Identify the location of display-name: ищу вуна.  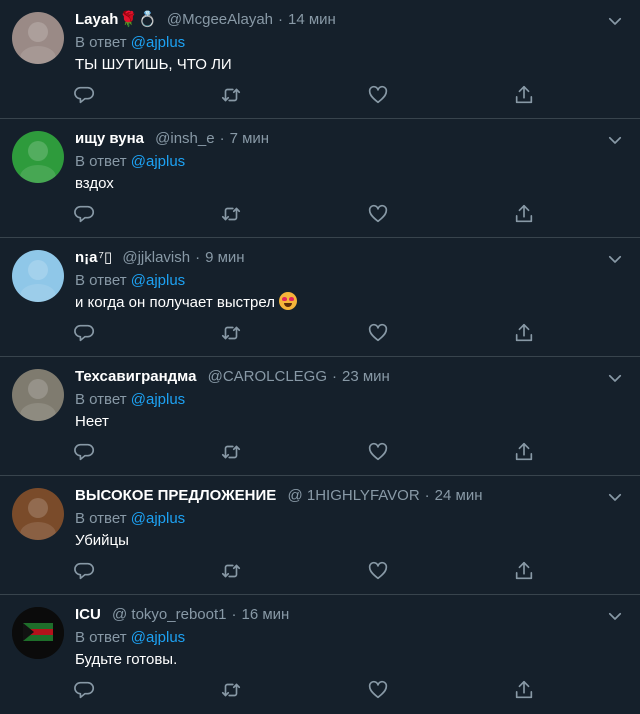
(109, 138).